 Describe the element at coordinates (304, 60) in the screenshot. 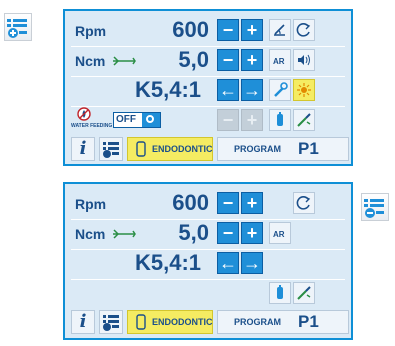

I see `sound-icon` at that location.